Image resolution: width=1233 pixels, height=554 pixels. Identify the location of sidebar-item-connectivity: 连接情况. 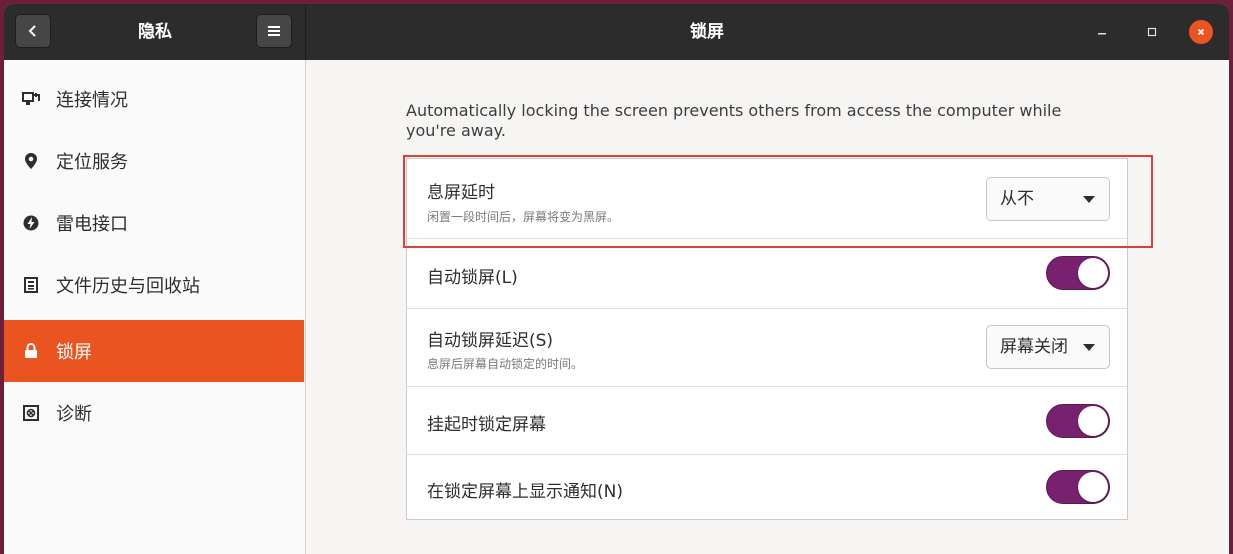
(154, 99).